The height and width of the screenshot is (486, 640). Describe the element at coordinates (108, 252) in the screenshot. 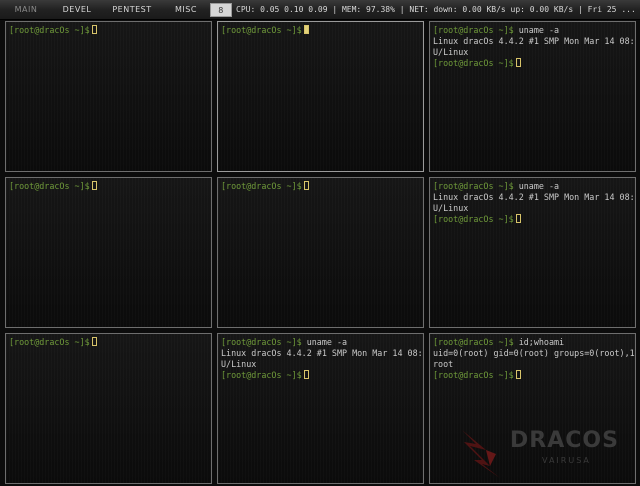

I see `terminal-pane-4: [root@dracOs ~]$` at that location.